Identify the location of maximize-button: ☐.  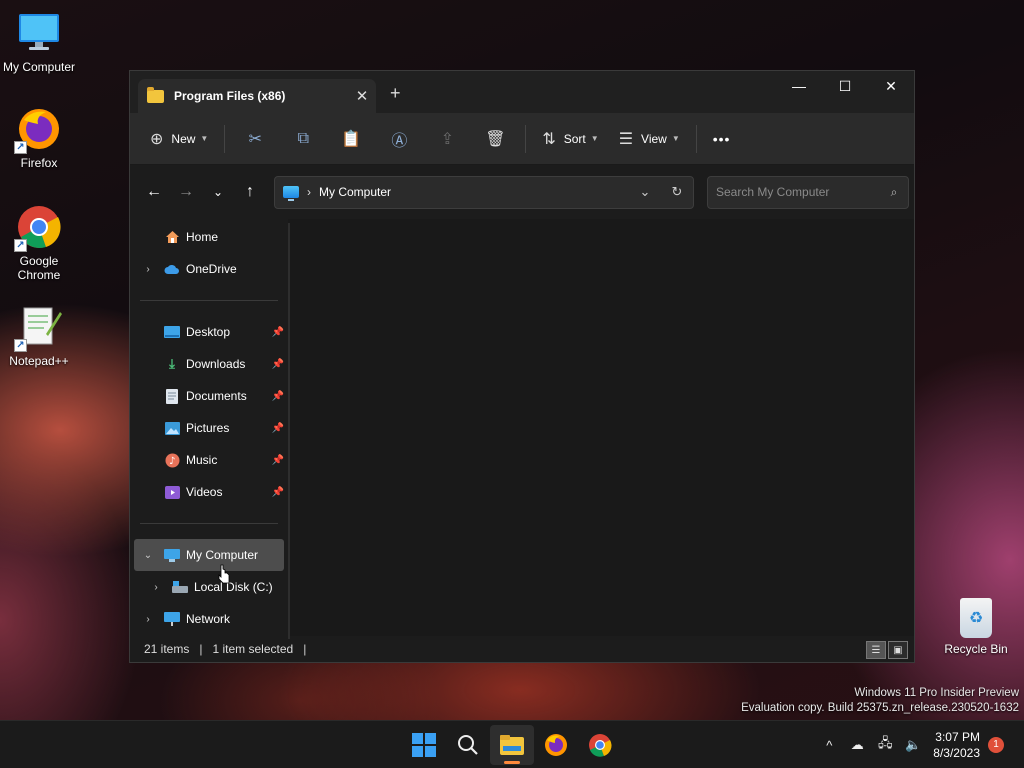
(845, 86).